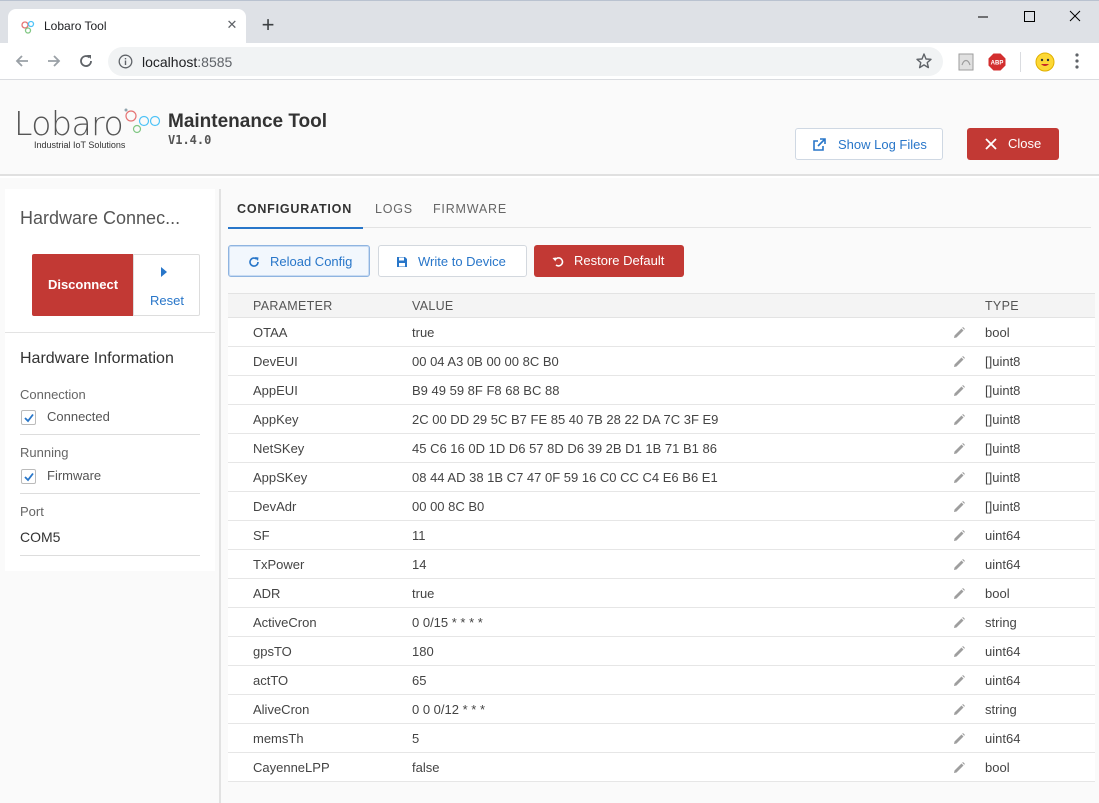 The image size is (1099, 803). Describe the element at coordinates (470, 209) in the screenshot. I see `tab-firmware: FIRMWARE` at that location.